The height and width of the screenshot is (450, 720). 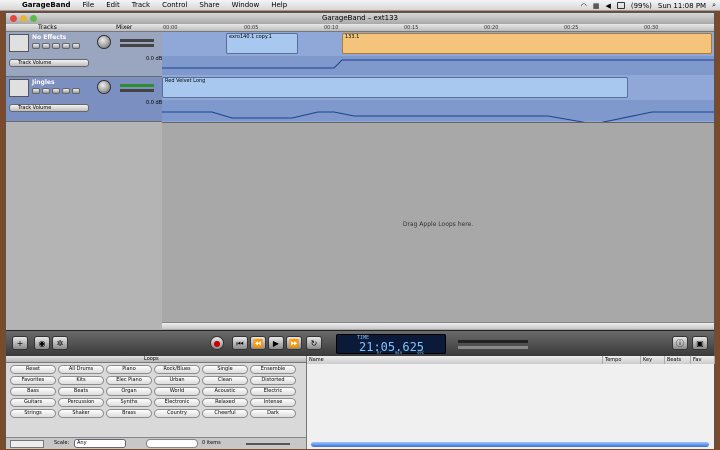 What do you see at coordinates (177, 369) in the screenshot?
I see `keyword-button: Rock/Blues` at bounding box center [177, 369].